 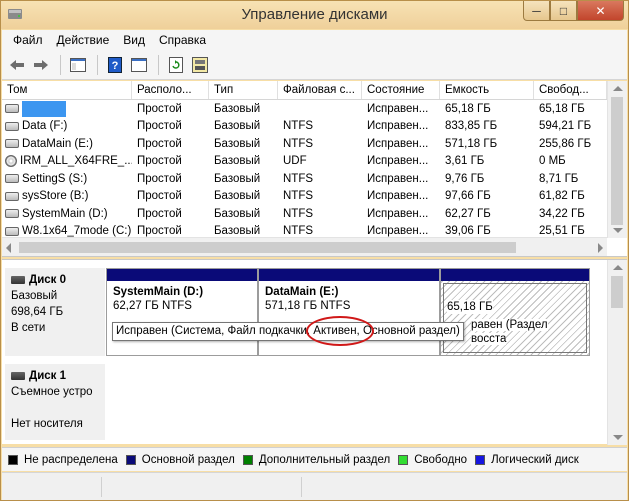 I want to click on disk-0-label: Диск 0 Базовый 698,64 ГБ В сети, so click(x=55, y=312).